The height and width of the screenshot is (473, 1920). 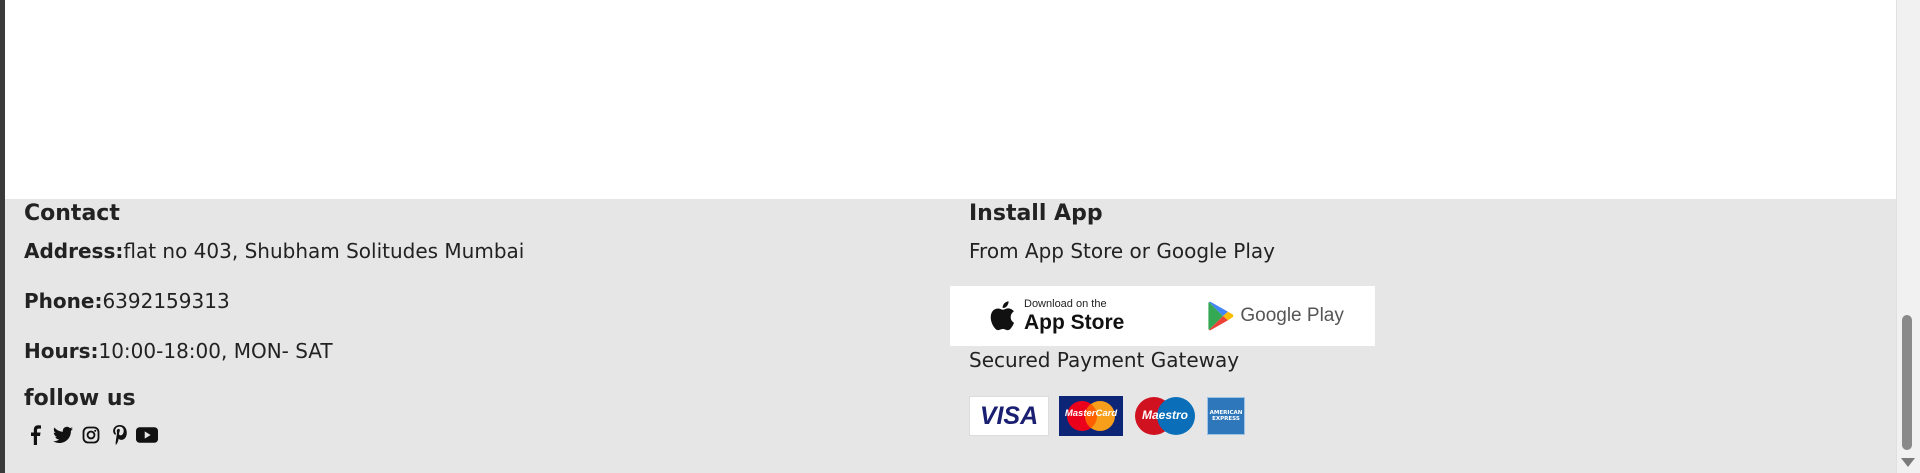 I want to click on social-links, so click(x=91, y=435).